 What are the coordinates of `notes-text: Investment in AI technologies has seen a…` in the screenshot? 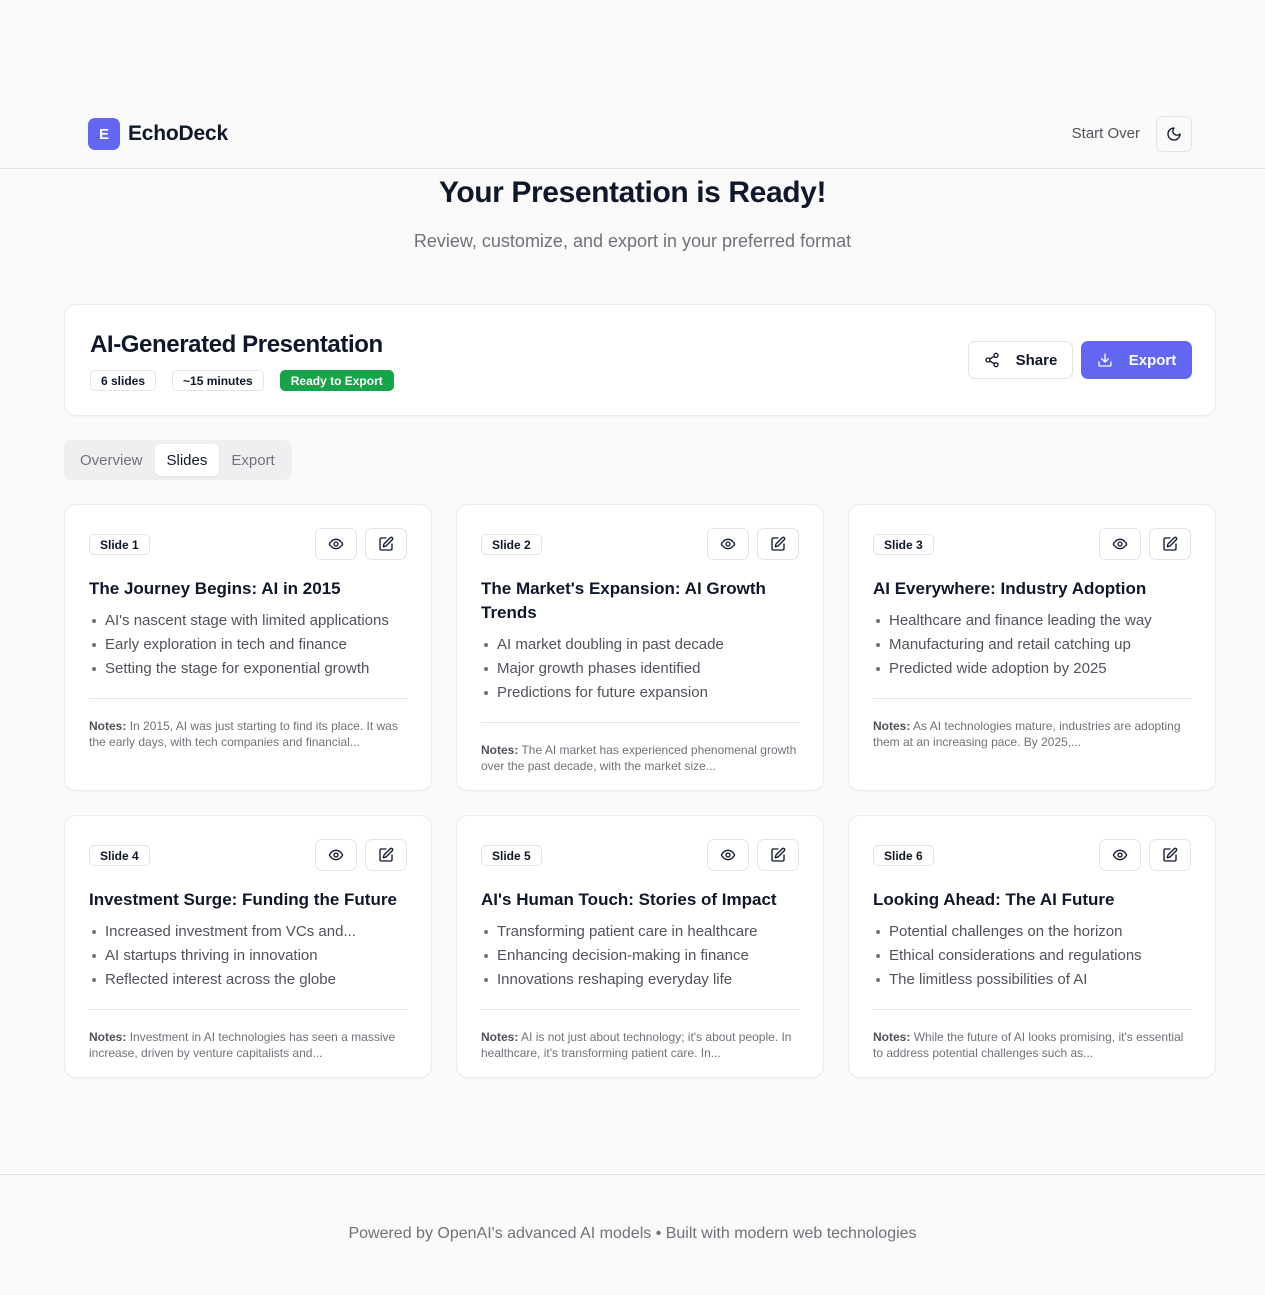 It's located at (242, 1045).